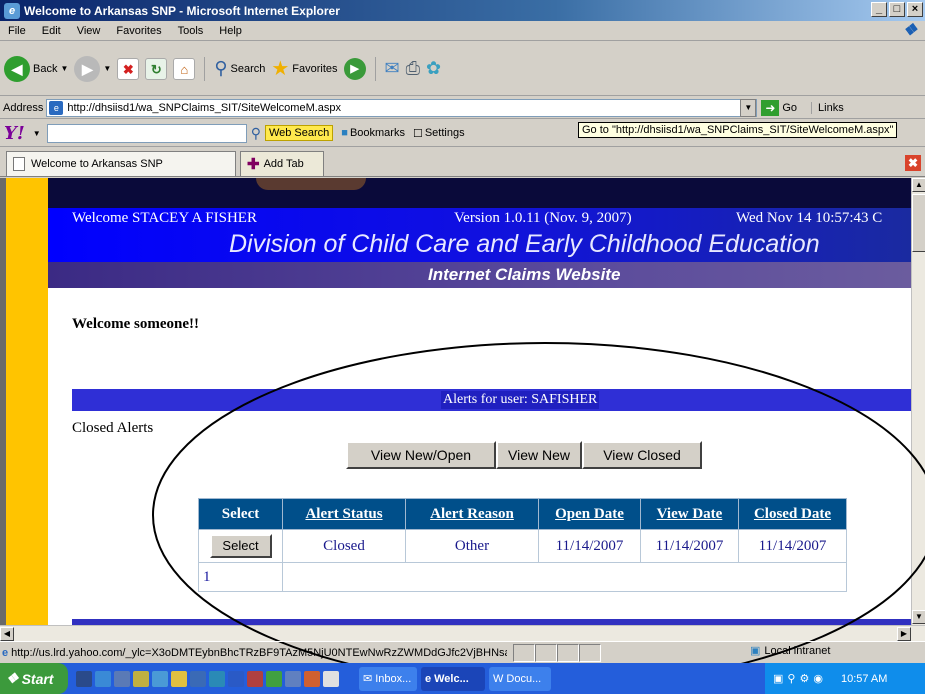  What do you see at coordinates (240, 577) in the screenshot?
I see `pager-page-1: 1` at bounding box center [240, 577].